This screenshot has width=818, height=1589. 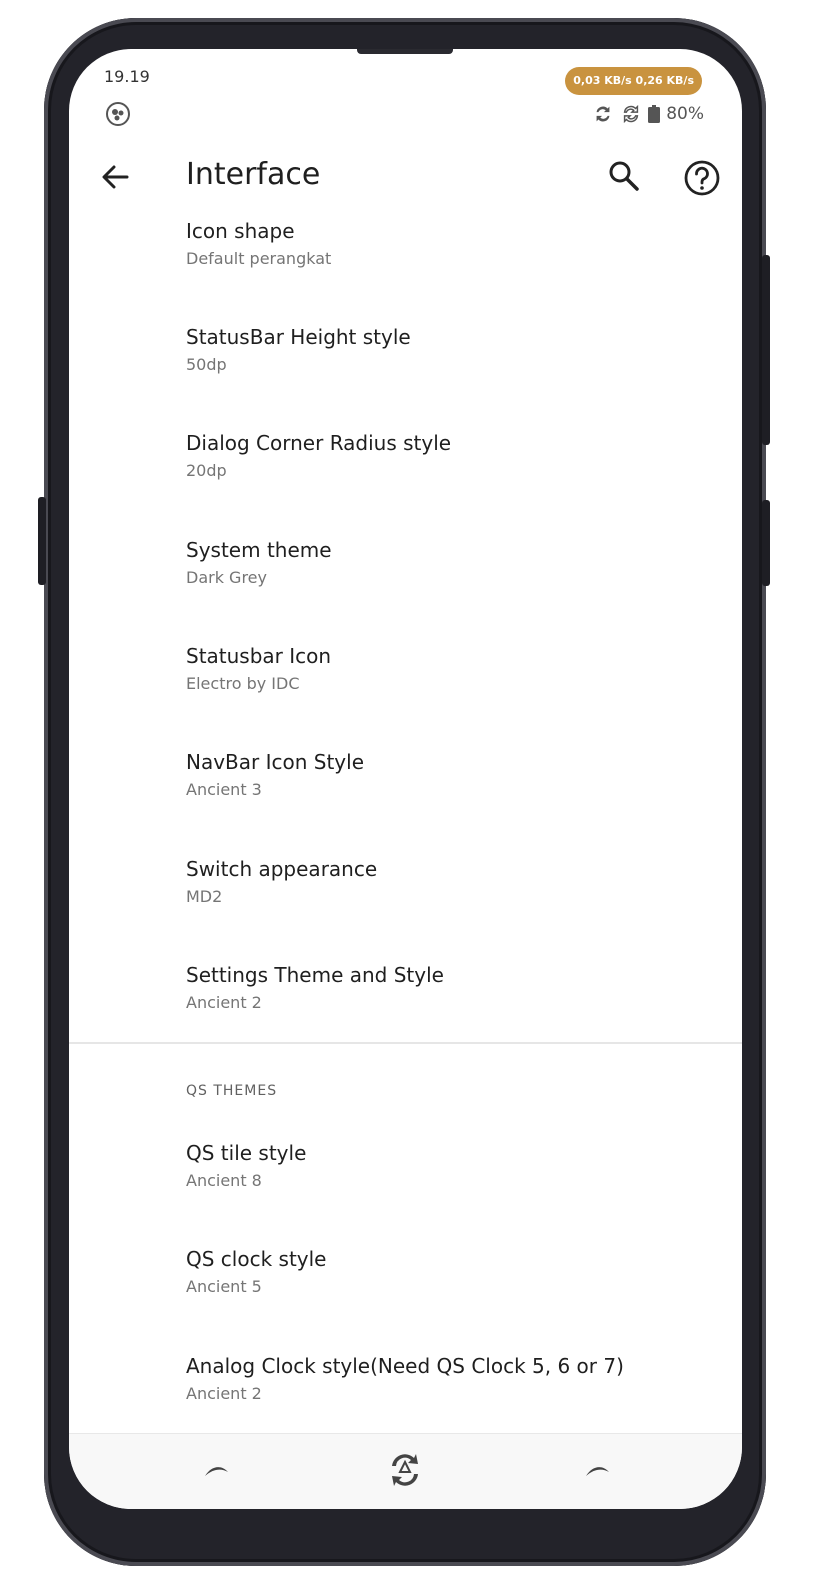 I want to click on setting-dialog-corner-radius: Dialog Corner Radius style 20dp, so click(x=405, y=469).